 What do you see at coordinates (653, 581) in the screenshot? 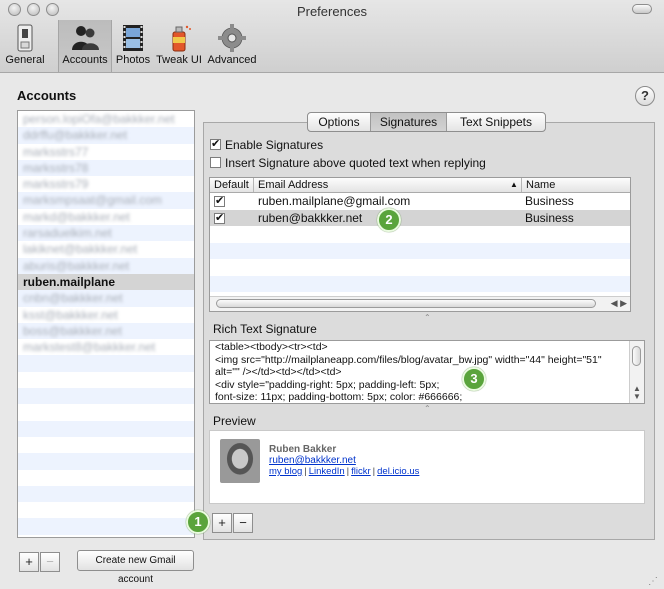
I see `window-resize-grip-icon: ⋰` at bounding box center [653, 581].